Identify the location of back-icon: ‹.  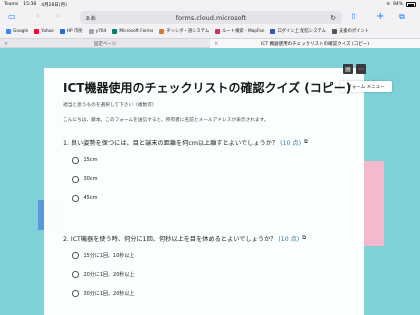
(37, 16).